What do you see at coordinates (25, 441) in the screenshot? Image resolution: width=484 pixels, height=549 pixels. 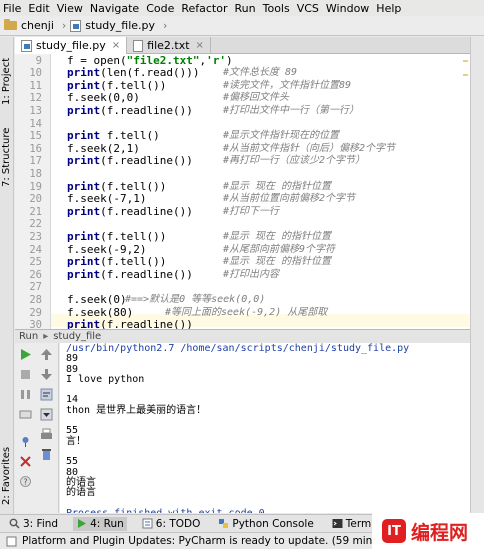 I see `pin-icon` at bounding box center [25, 441].